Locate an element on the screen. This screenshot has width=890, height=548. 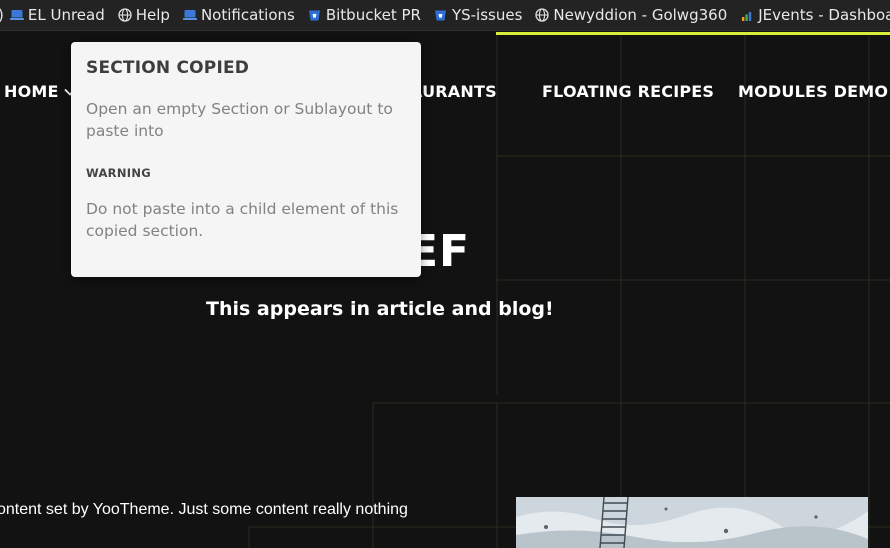
bookmark-jevents: JEvents - Dashboa is located at coordinates (815, 15).